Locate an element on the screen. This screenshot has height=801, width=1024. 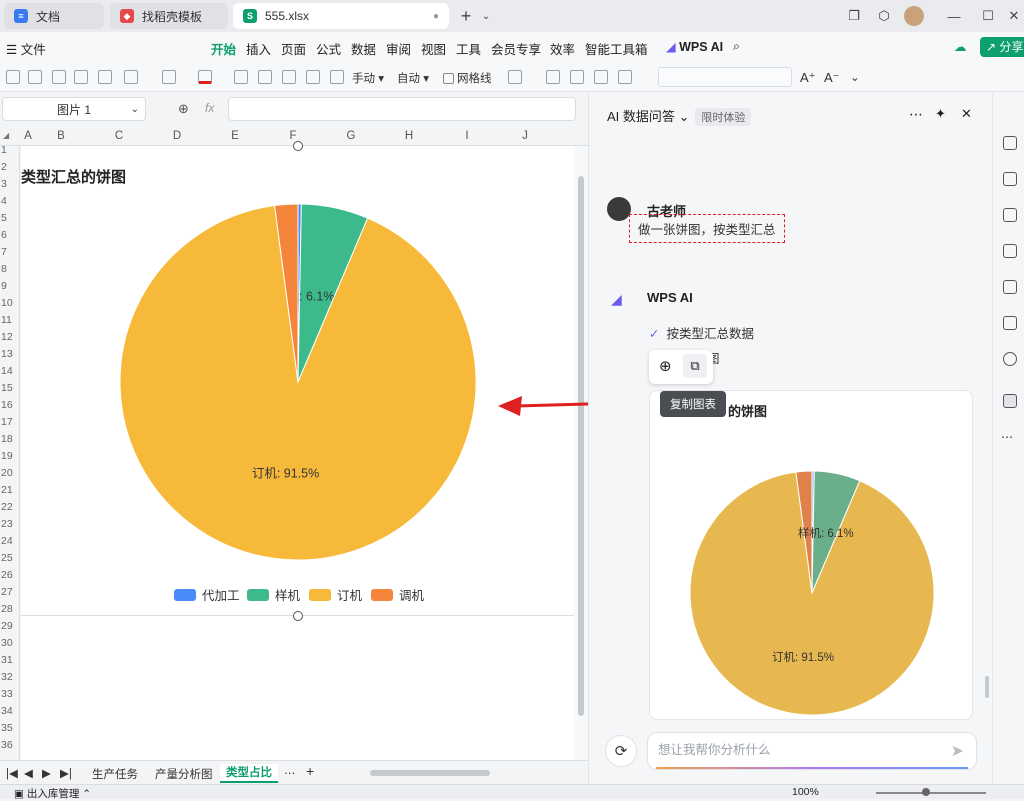
row-number: 26 is located at coordinates (10, 575).